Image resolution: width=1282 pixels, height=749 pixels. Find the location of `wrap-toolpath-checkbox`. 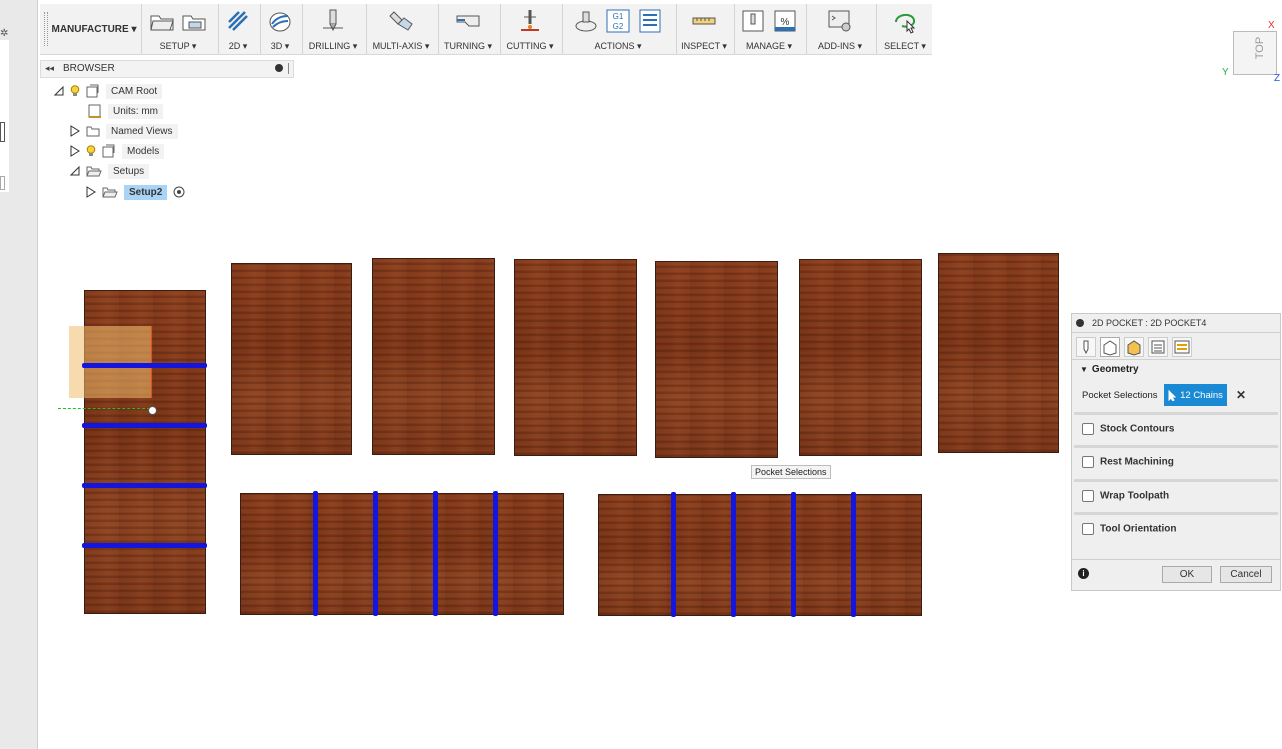

wrap-toolpath-checkbox is located at coordinates (1088, 496).